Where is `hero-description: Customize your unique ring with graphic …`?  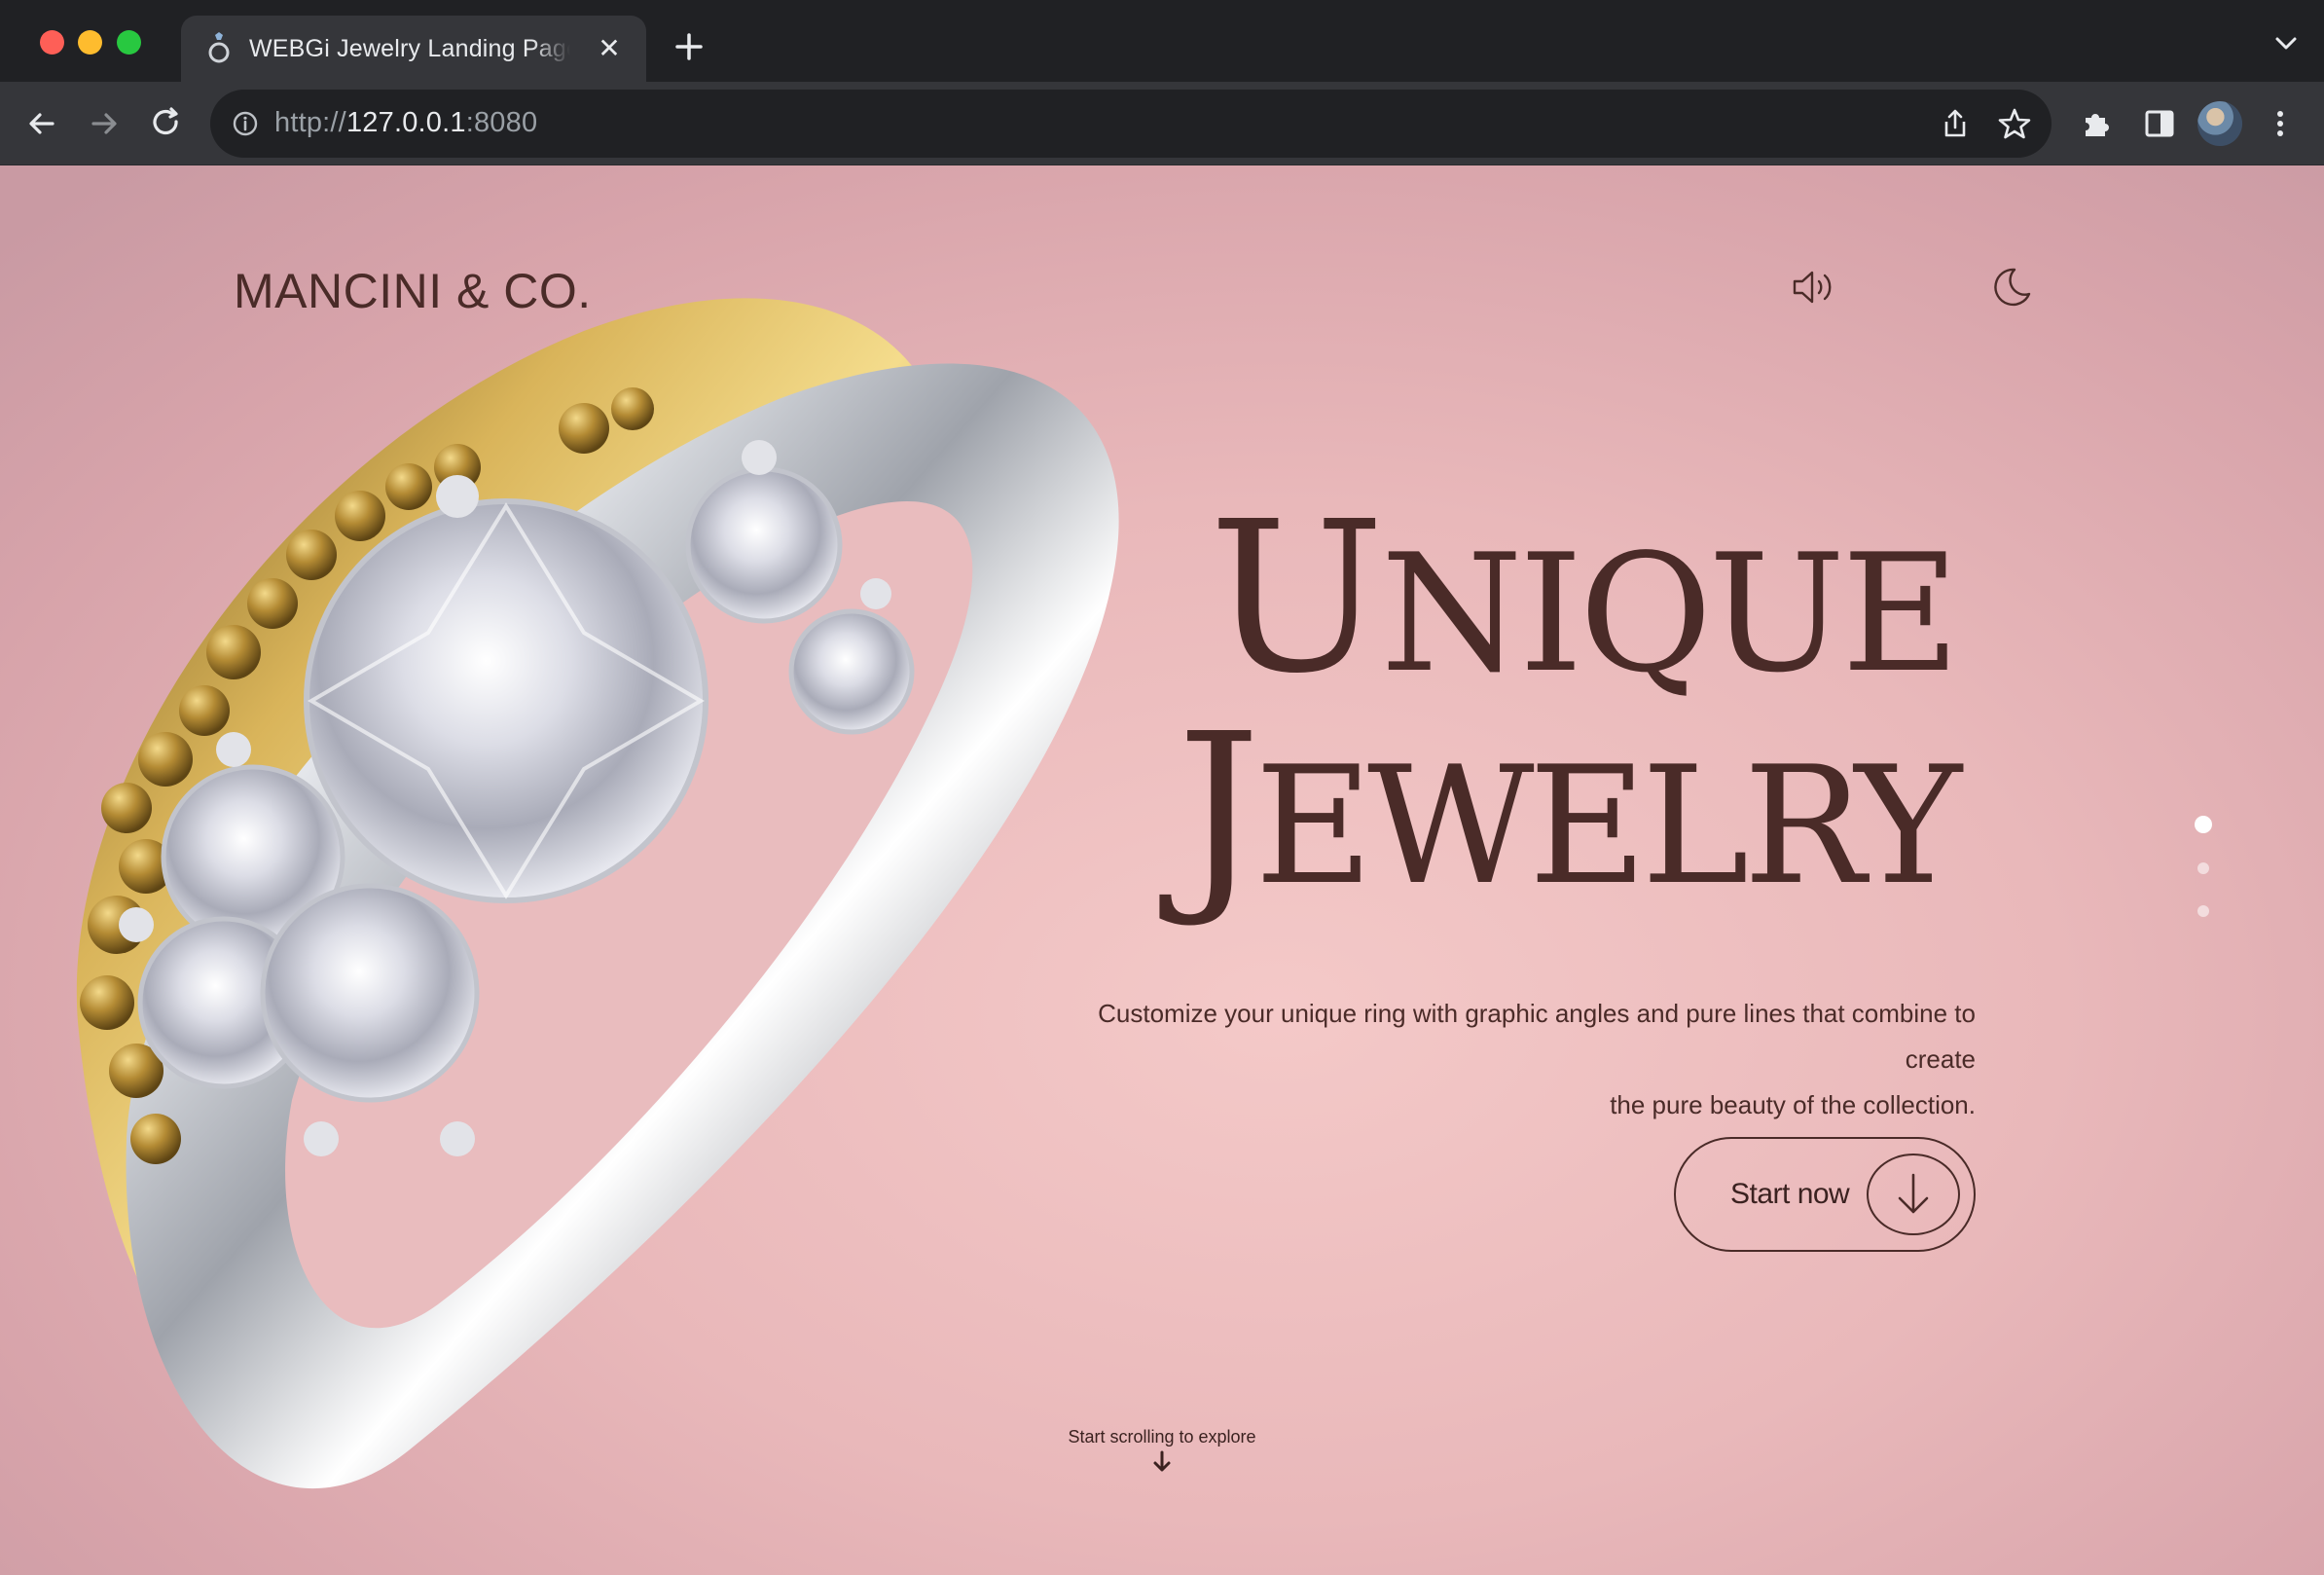 hero-description: Customize your unique ring with graphic … is located at coordinates (1504, 1059).